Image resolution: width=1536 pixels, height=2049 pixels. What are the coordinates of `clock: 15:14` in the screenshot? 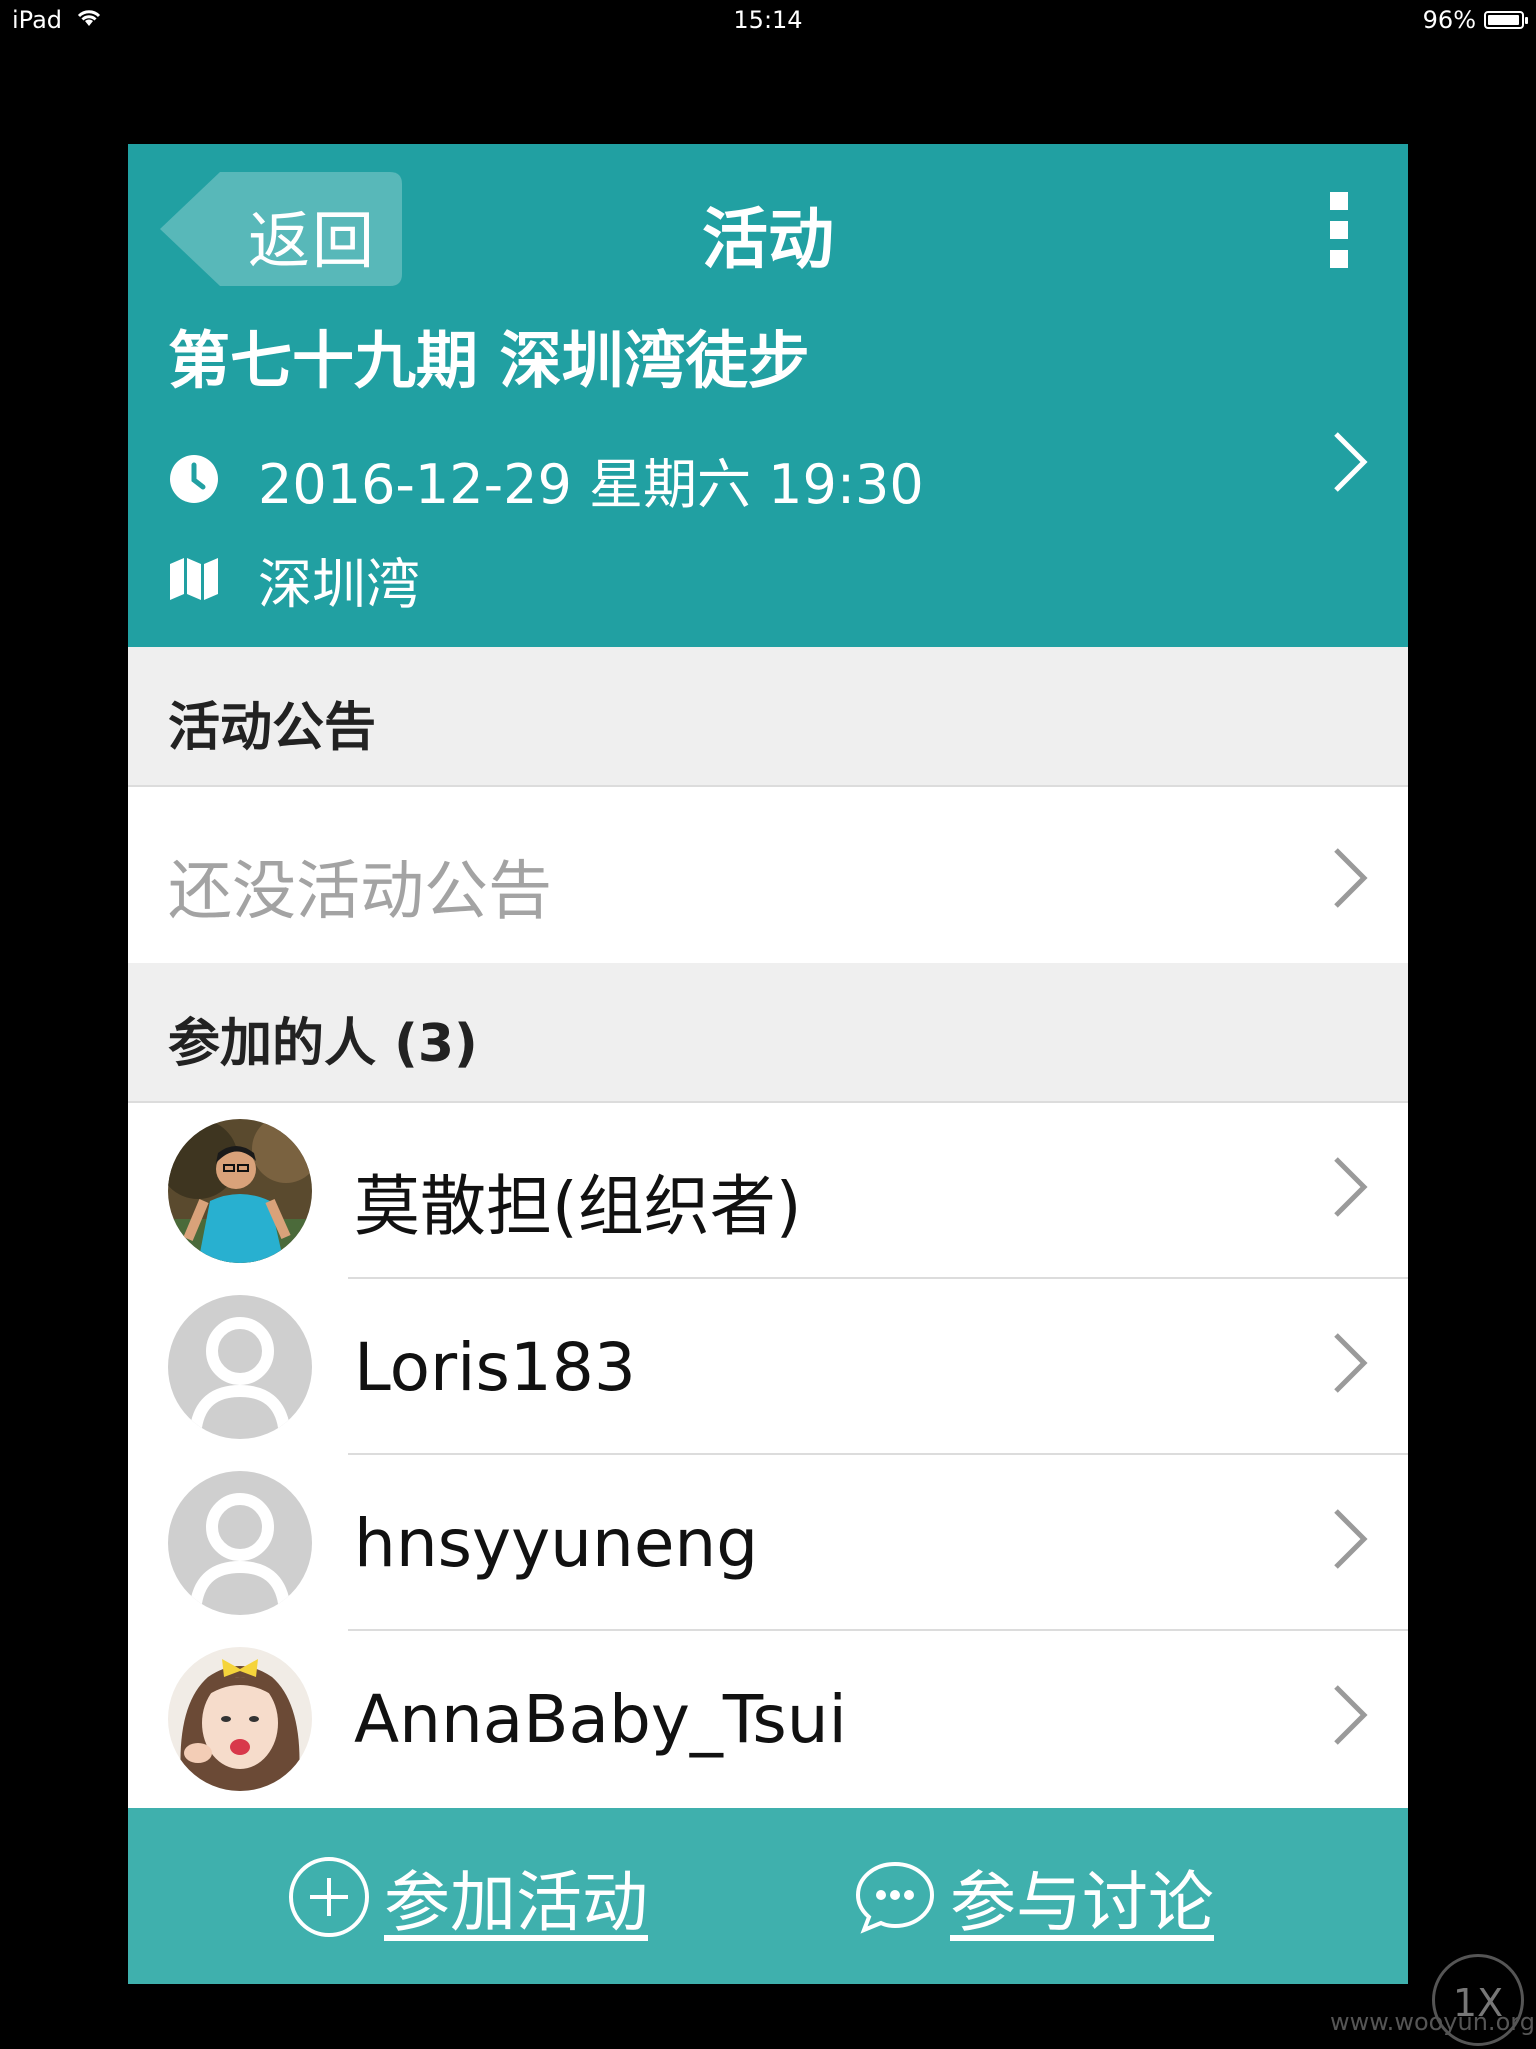 It's located at (768, 20).